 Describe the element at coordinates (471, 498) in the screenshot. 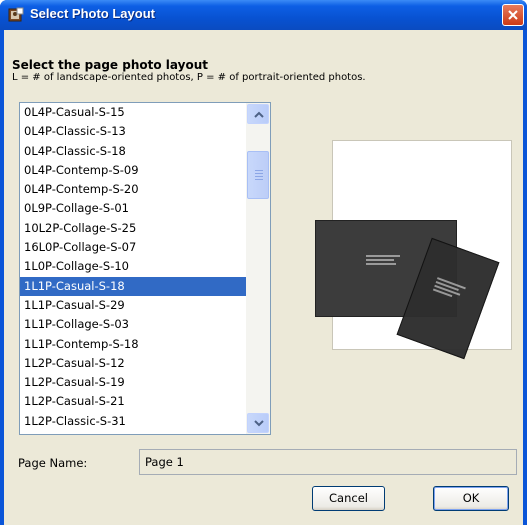

I see `ok-button: OK` at that location.